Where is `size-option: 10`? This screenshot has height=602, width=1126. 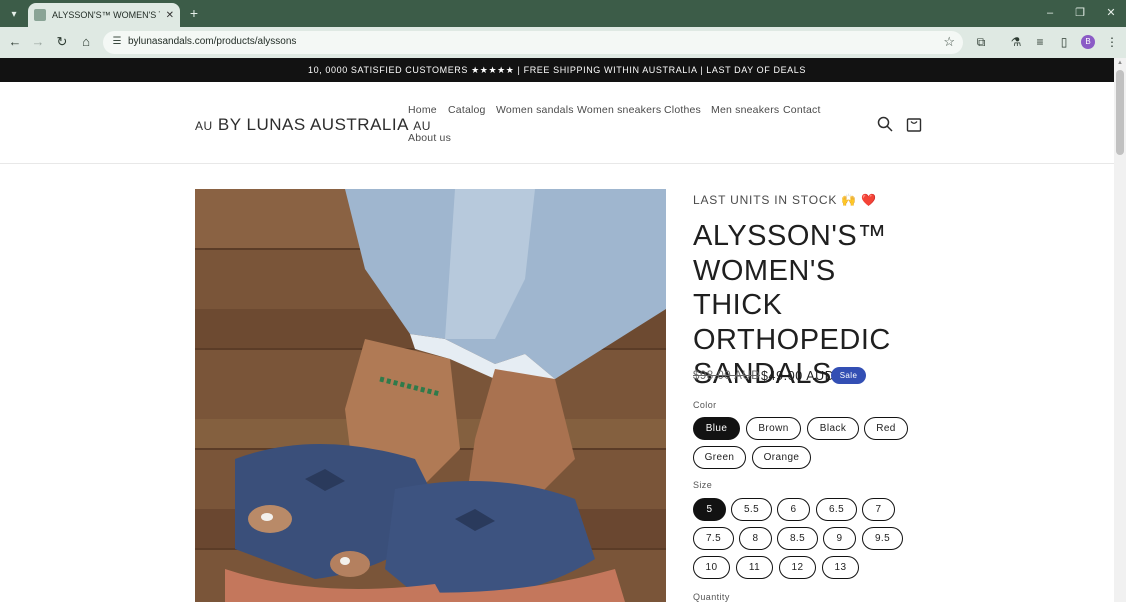 size-option: 10 is located at coordinates (711, 567).